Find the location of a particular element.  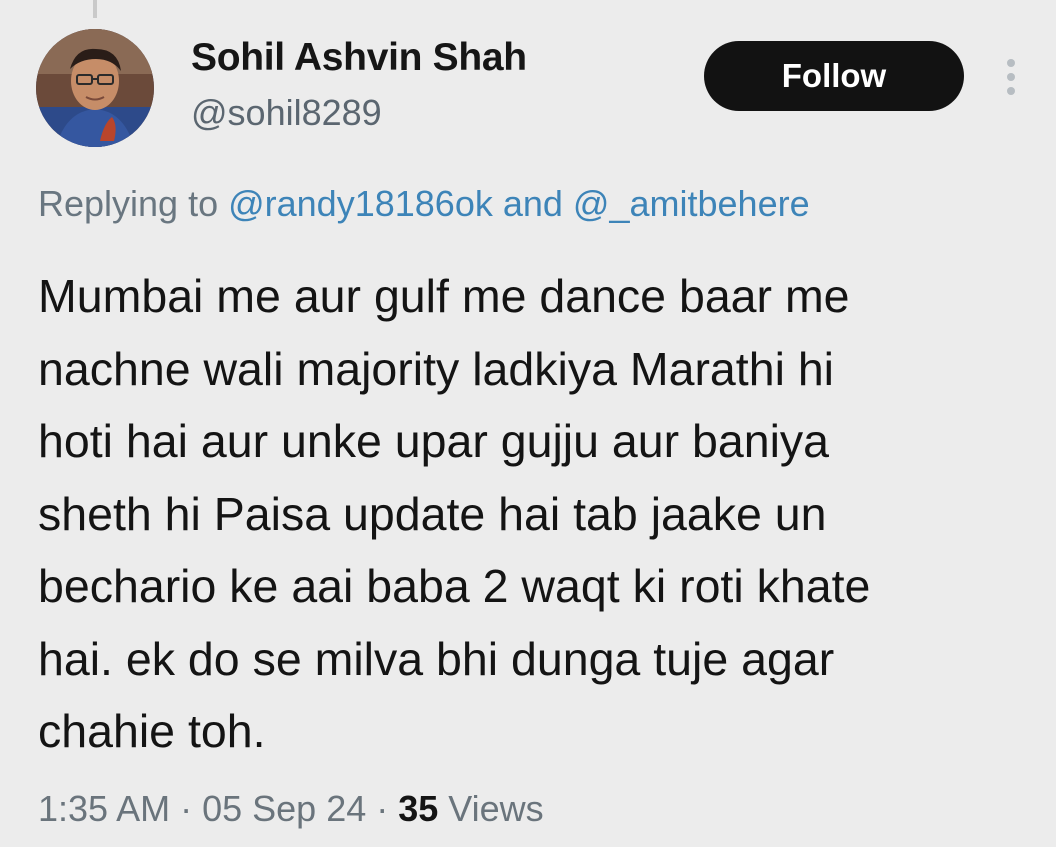

tweet-text-line: chahie toh. is located at coordinates (152, 731).